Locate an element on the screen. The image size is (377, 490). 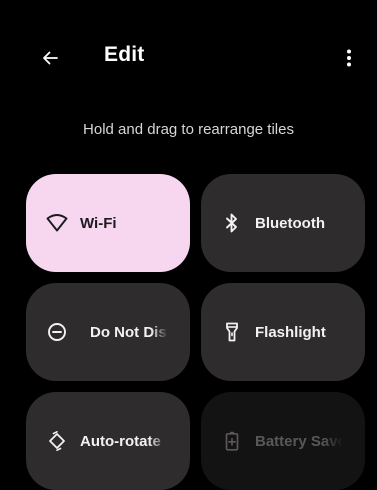
tile-wifi: Wi-Fi is located at coordinates (108, 223).